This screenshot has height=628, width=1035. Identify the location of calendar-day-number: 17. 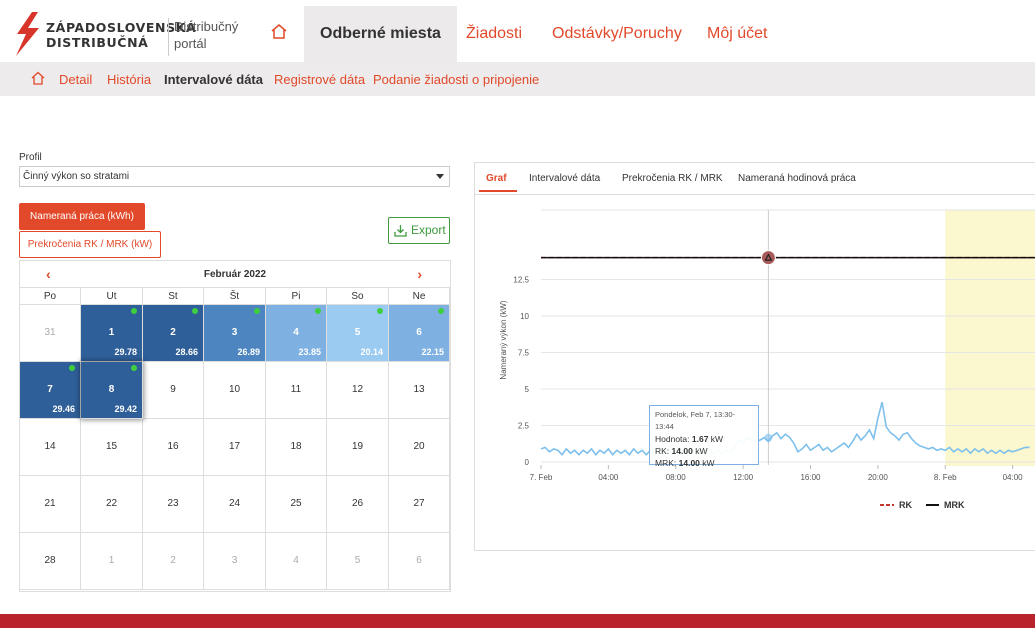
(234, 446).